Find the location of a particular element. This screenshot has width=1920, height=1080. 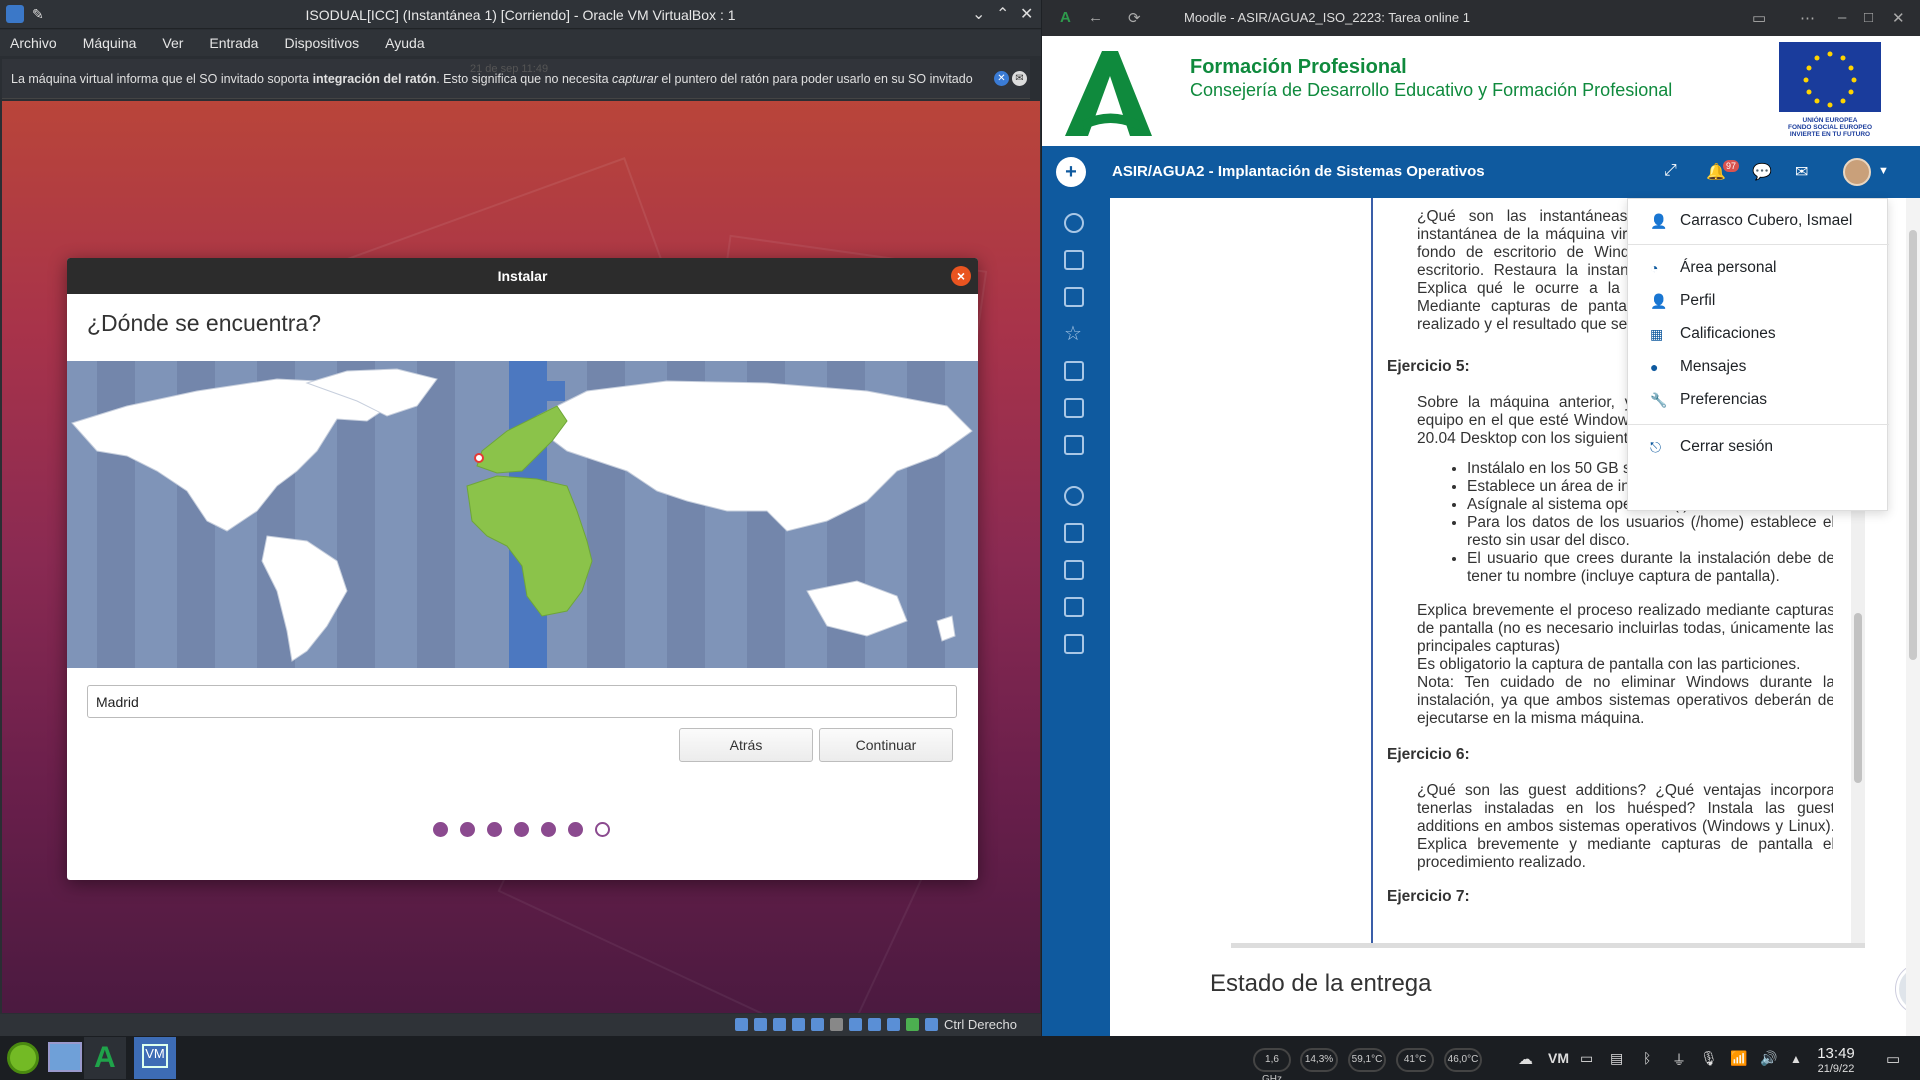

users-icon is located at coordinates (1074, 297).